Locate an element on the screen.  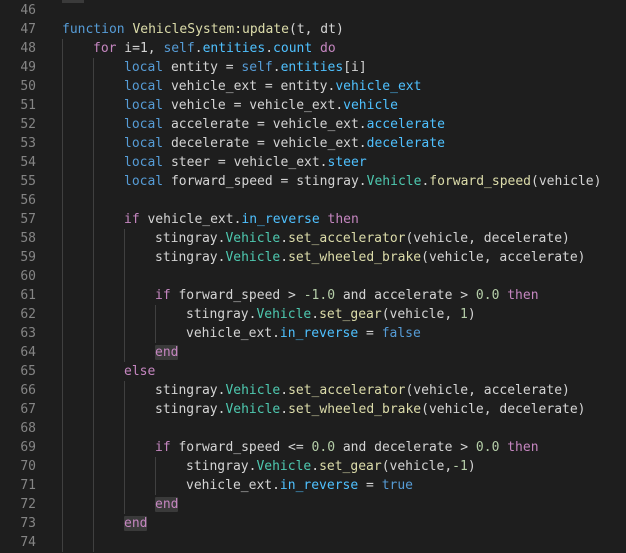
code-line: 60 is located at coordinates (313, 276).